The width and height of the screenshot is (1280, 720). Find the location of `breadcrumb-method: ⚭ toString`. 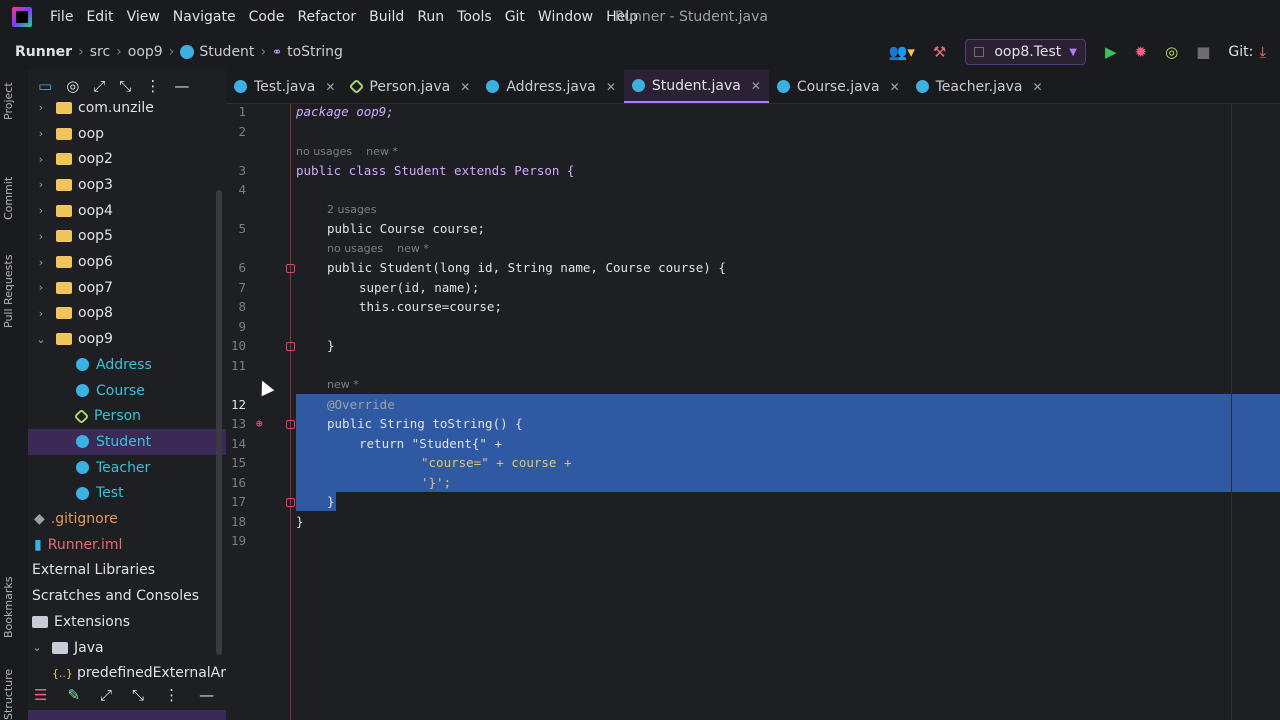

breadcrumb-method: ⚭ toString is located at coordinates (307, 52).